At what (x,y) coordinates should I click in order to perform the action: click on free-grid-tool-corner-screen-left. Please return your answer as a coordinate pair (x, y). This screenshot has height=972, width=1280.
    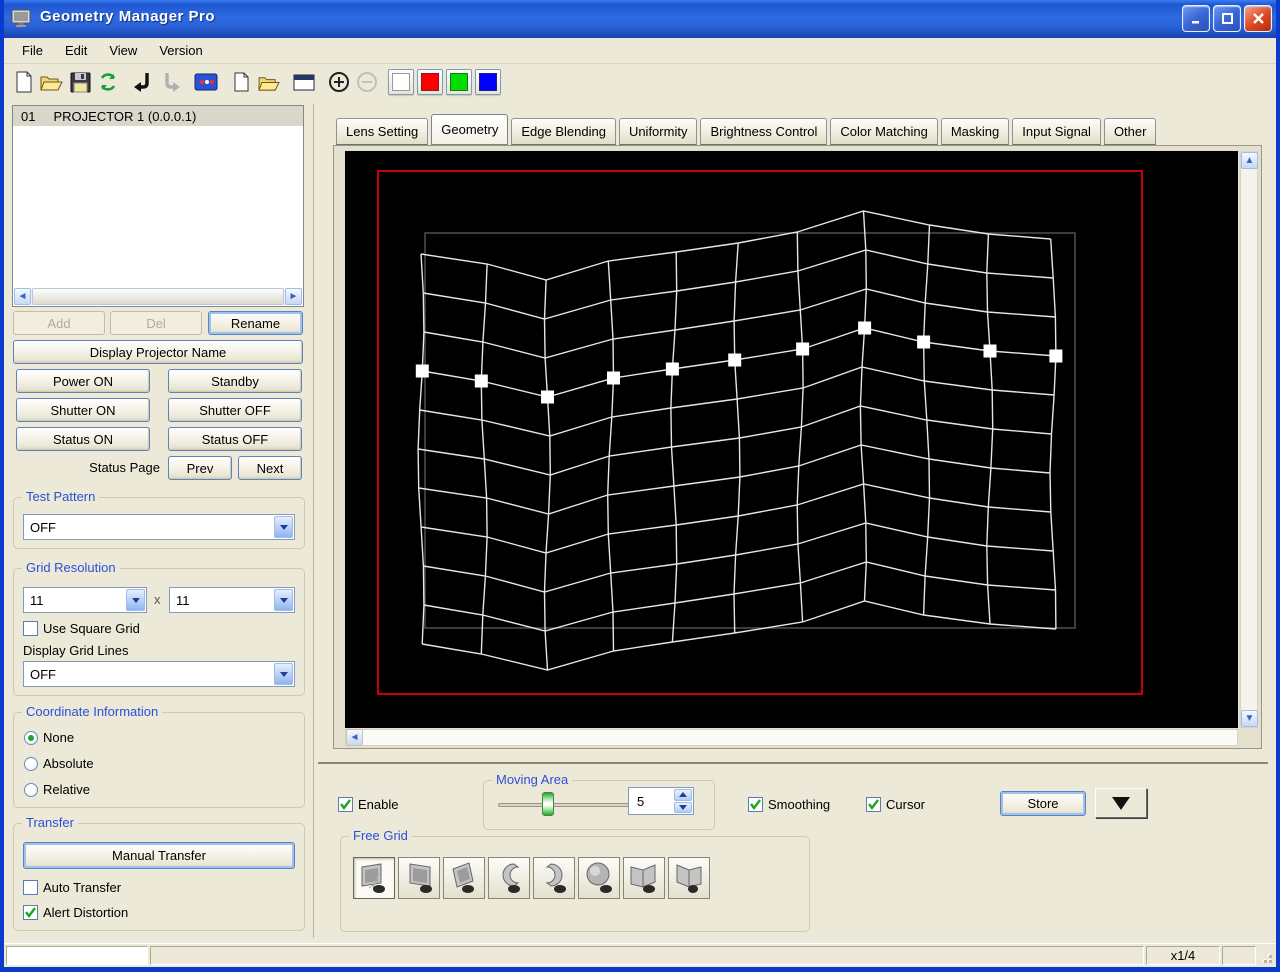
    Looking at the image, I should click on (644, 878).